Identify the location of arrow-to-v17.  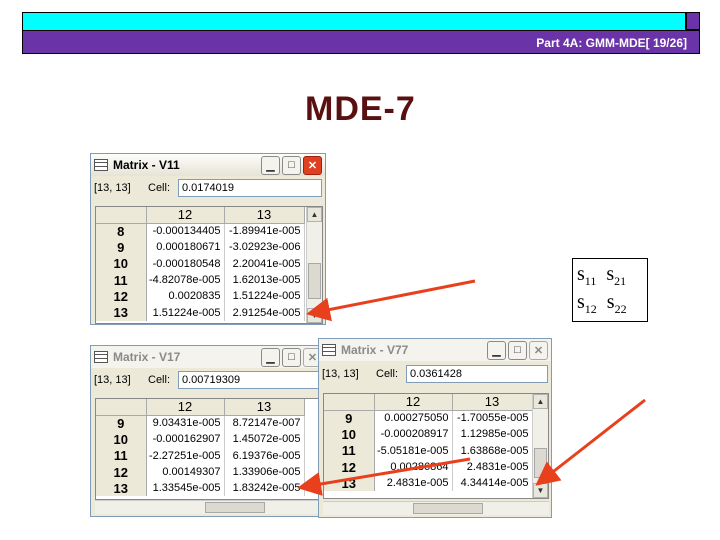
(384, 476).